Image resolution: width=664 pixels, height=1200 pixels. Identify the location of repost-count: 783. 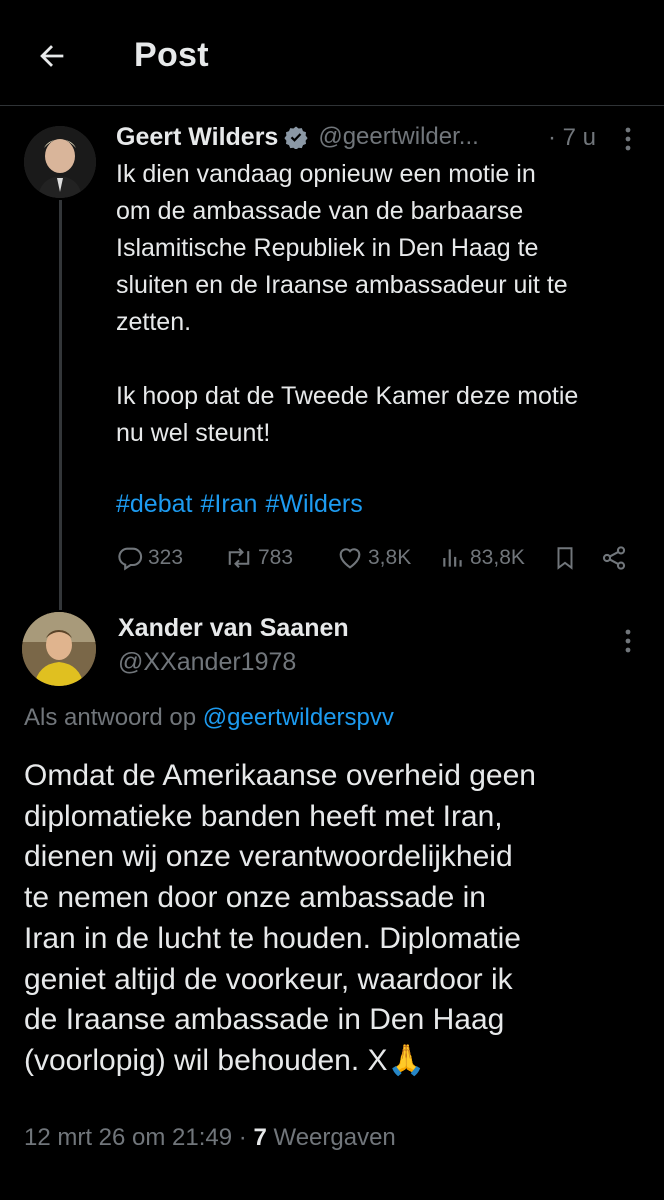
(276, 557).